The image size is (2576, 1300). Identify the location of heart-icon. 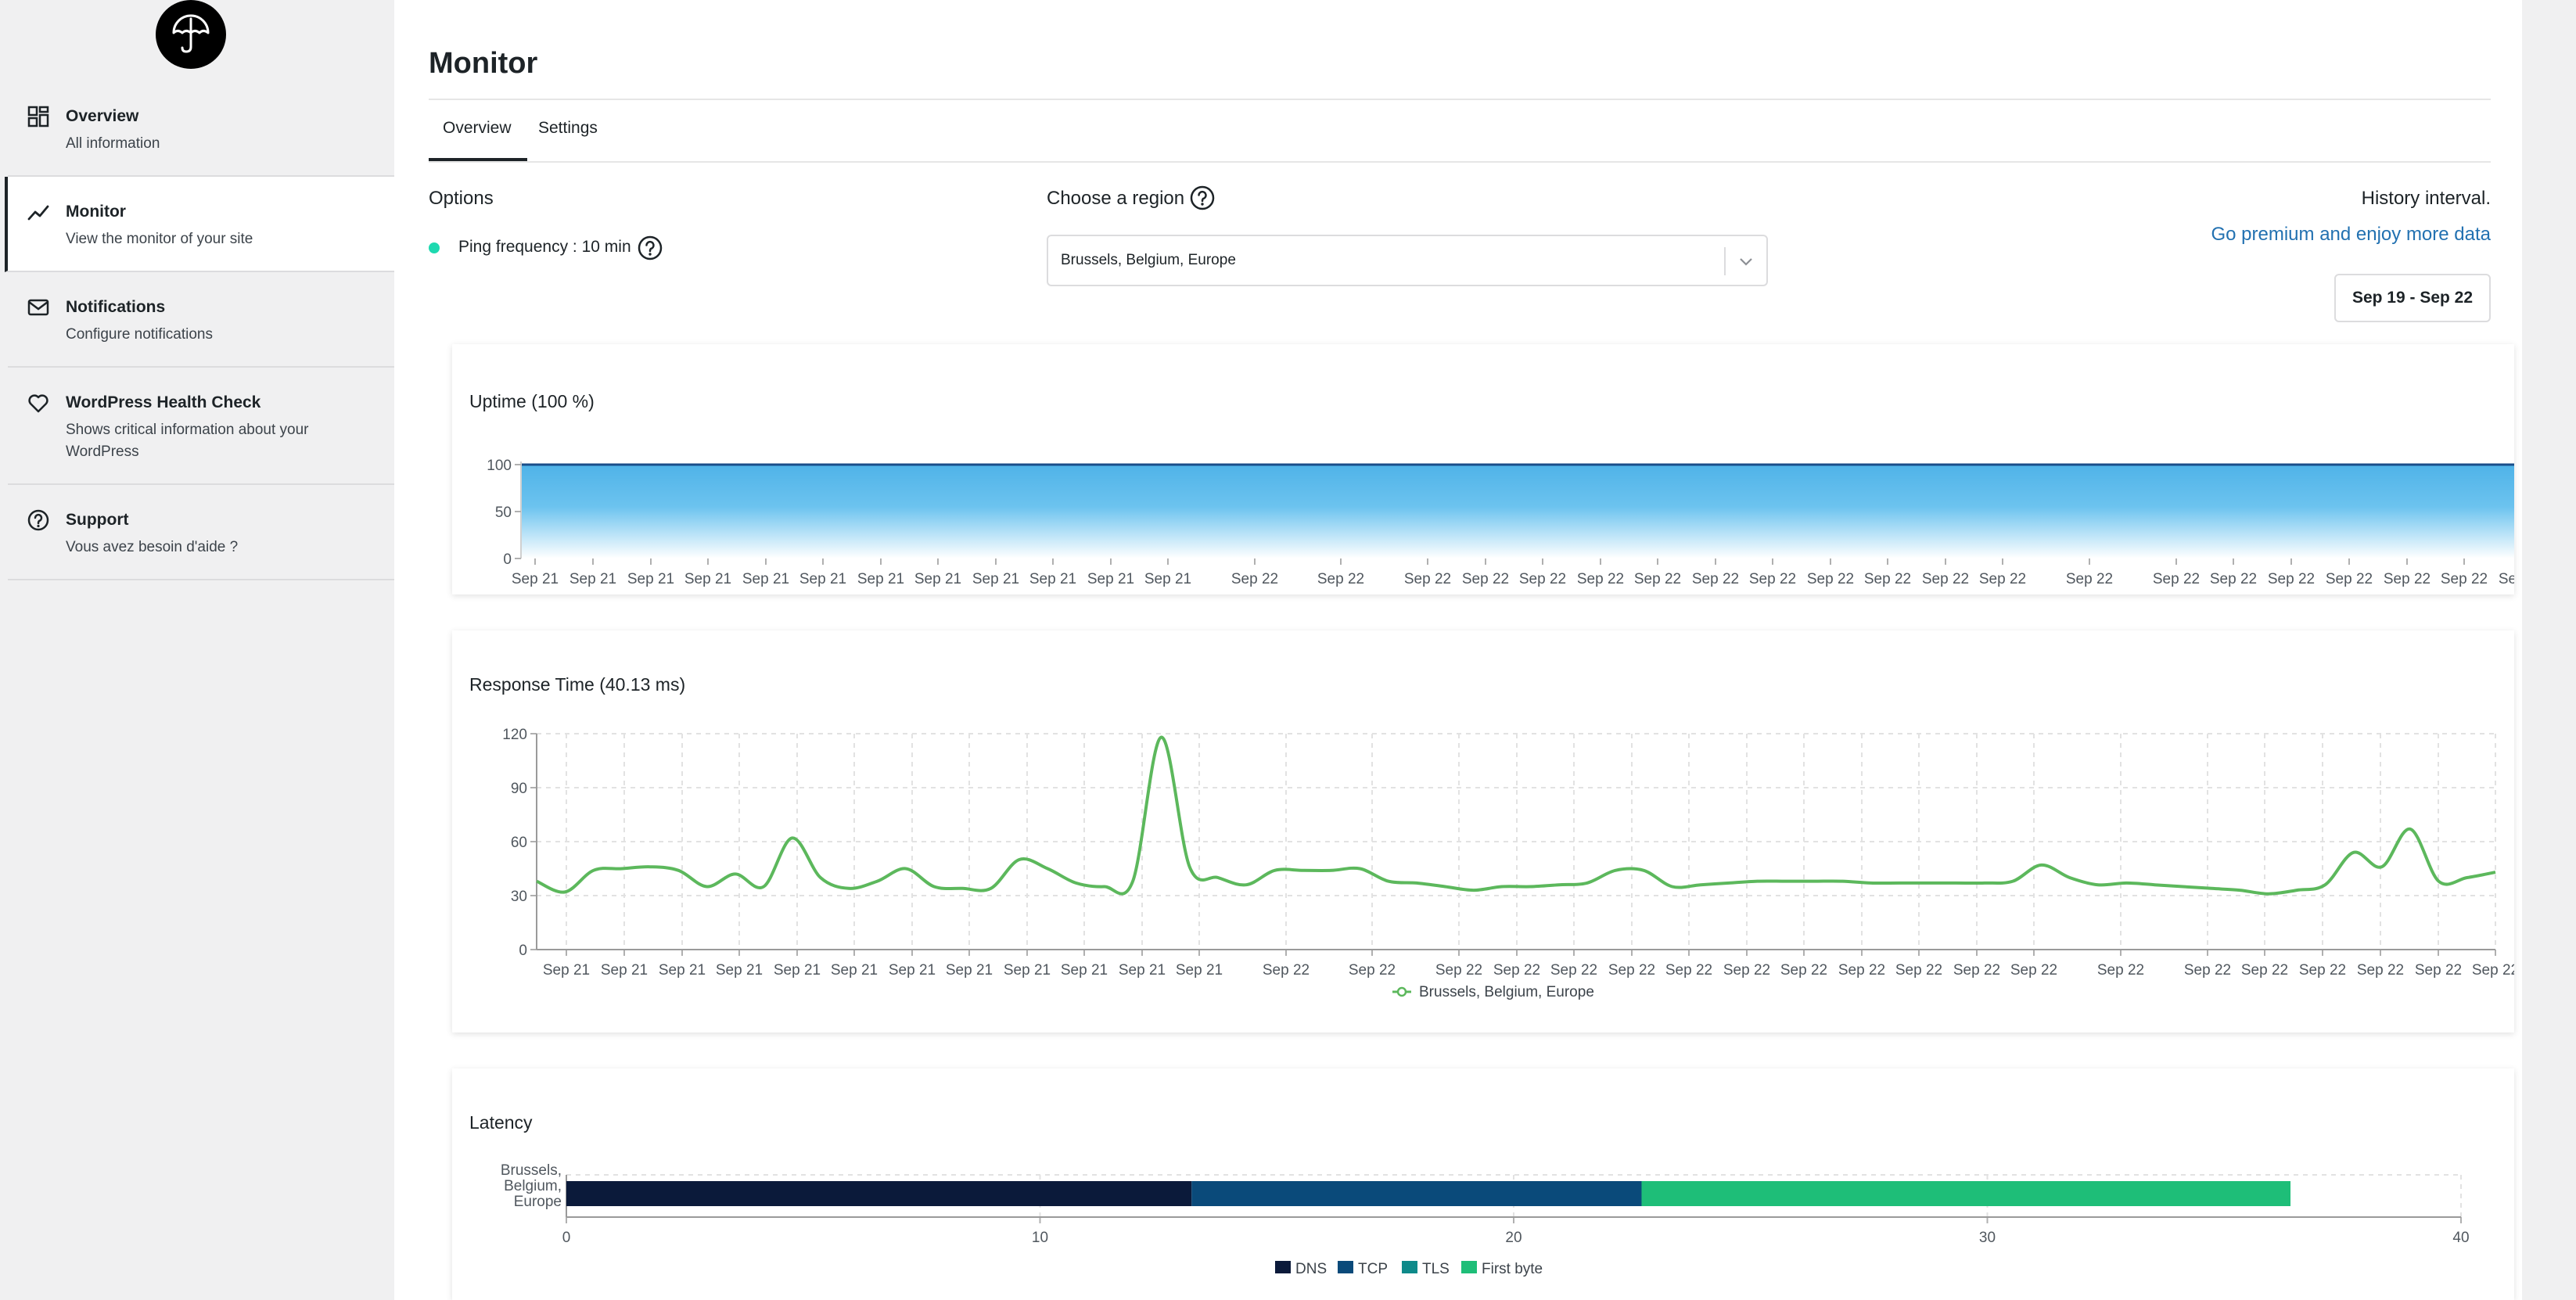
(38, 403).